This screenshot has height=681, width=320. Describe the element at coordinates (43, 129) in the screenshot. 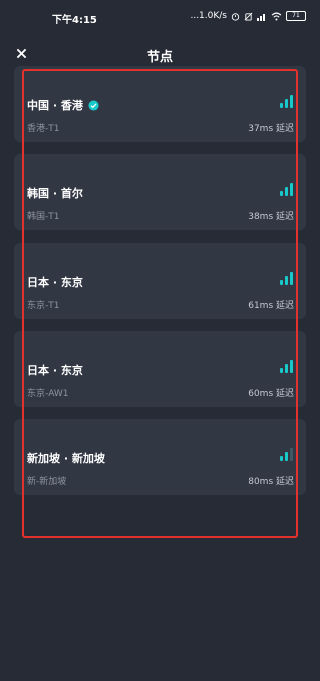

I see `node-subtitle: 香港-T1` at that location.